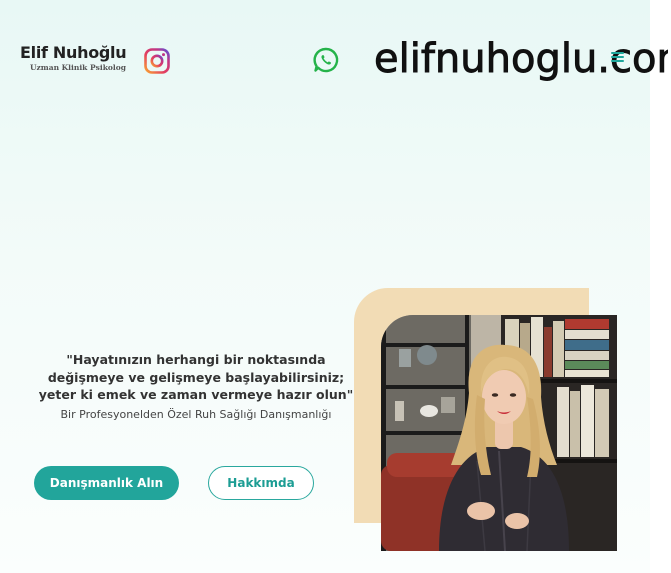 Image resolution: width=671 pixels, height=573 pixels. I want to click on brand-name: Elif Nuhoğlu, so click(73, 52).